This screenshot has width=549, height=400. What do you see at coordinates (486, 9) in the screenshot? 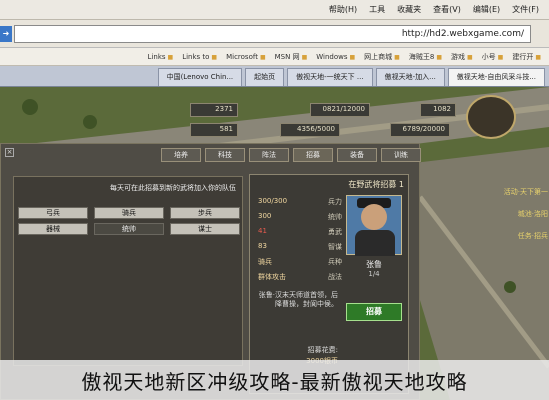
I see `menu-edit: 编辑(E)` at bounding box center [486, 9].